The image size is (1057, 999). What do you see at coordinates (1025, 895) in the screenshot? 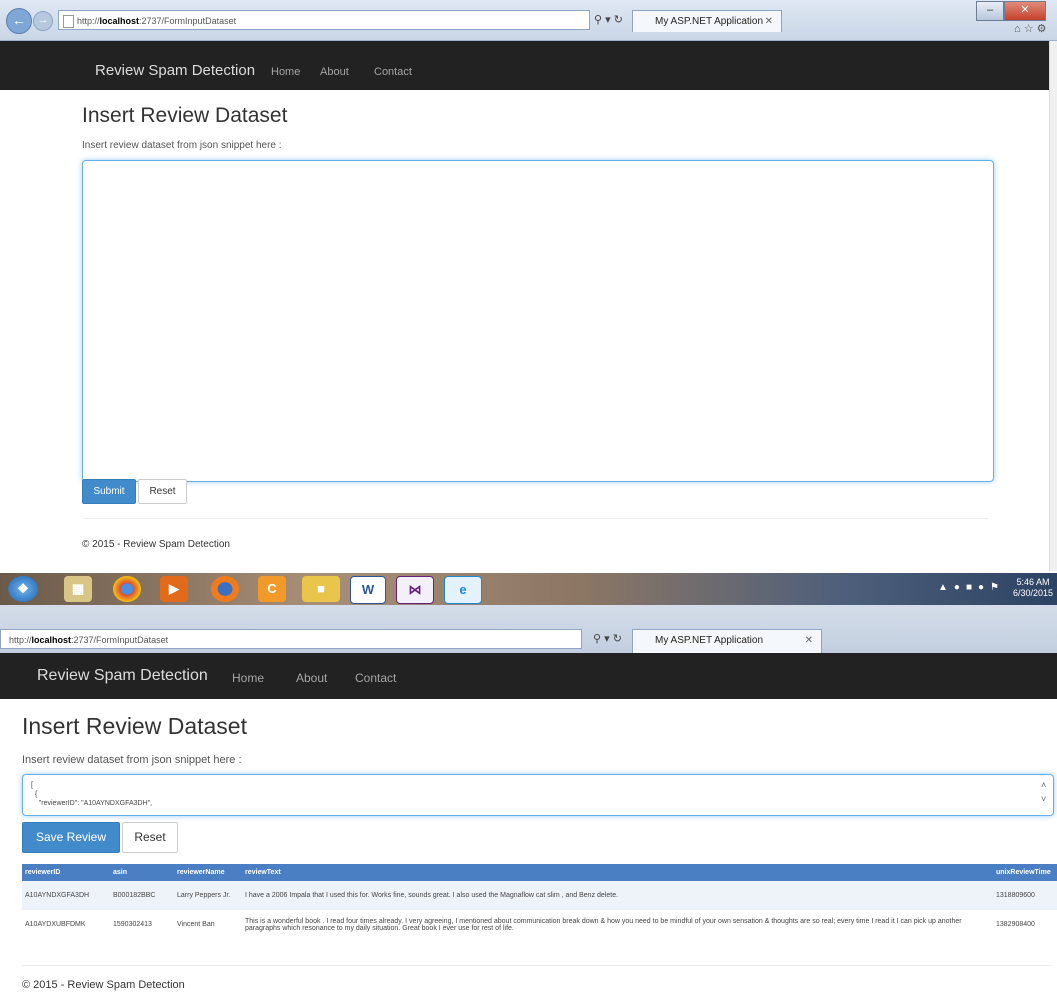
I see `cell-unix-time: 1318809600` at bounding box center [1025, 895].